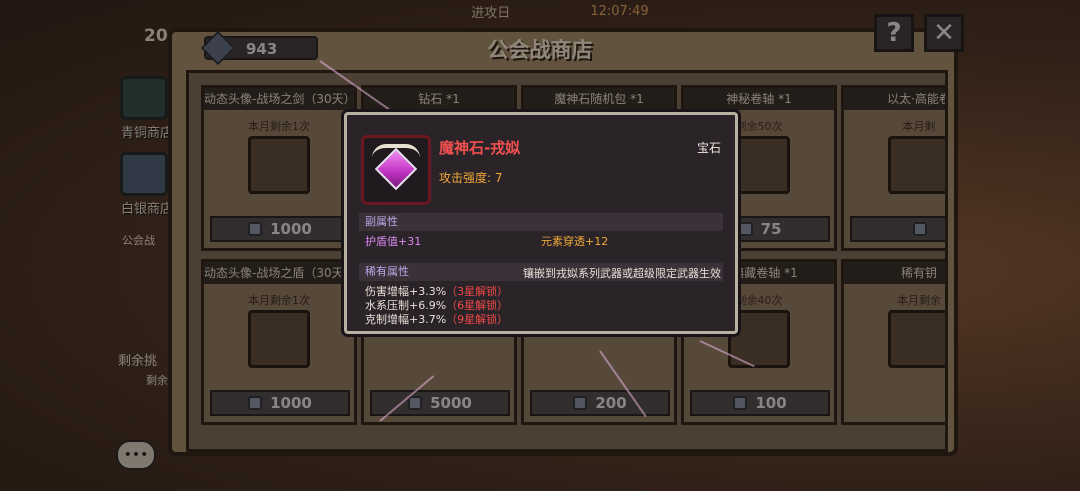 This screenshot has height=491, width=1080. I want to click on rare-stat: 克制增幅+3.7%（9星解锁）, so click(436, 319).